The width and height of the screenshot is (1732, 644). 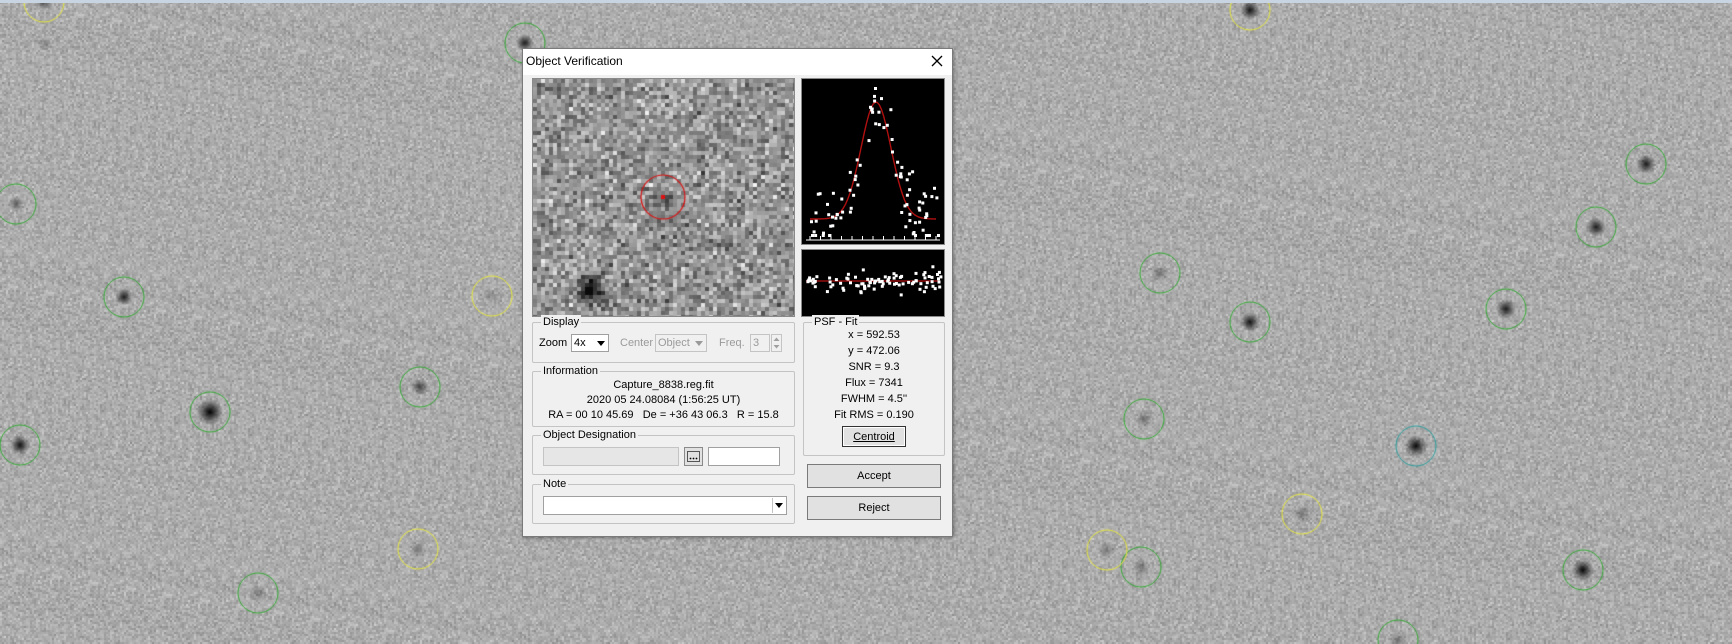 I want to click on centroid-button: Centroid, so click(x=874, y=436).